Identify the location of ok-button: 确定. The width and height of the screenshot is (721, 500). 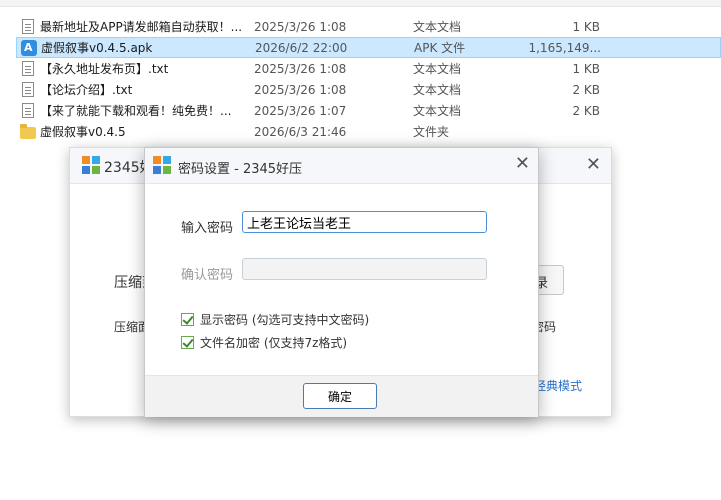
(340, 396).